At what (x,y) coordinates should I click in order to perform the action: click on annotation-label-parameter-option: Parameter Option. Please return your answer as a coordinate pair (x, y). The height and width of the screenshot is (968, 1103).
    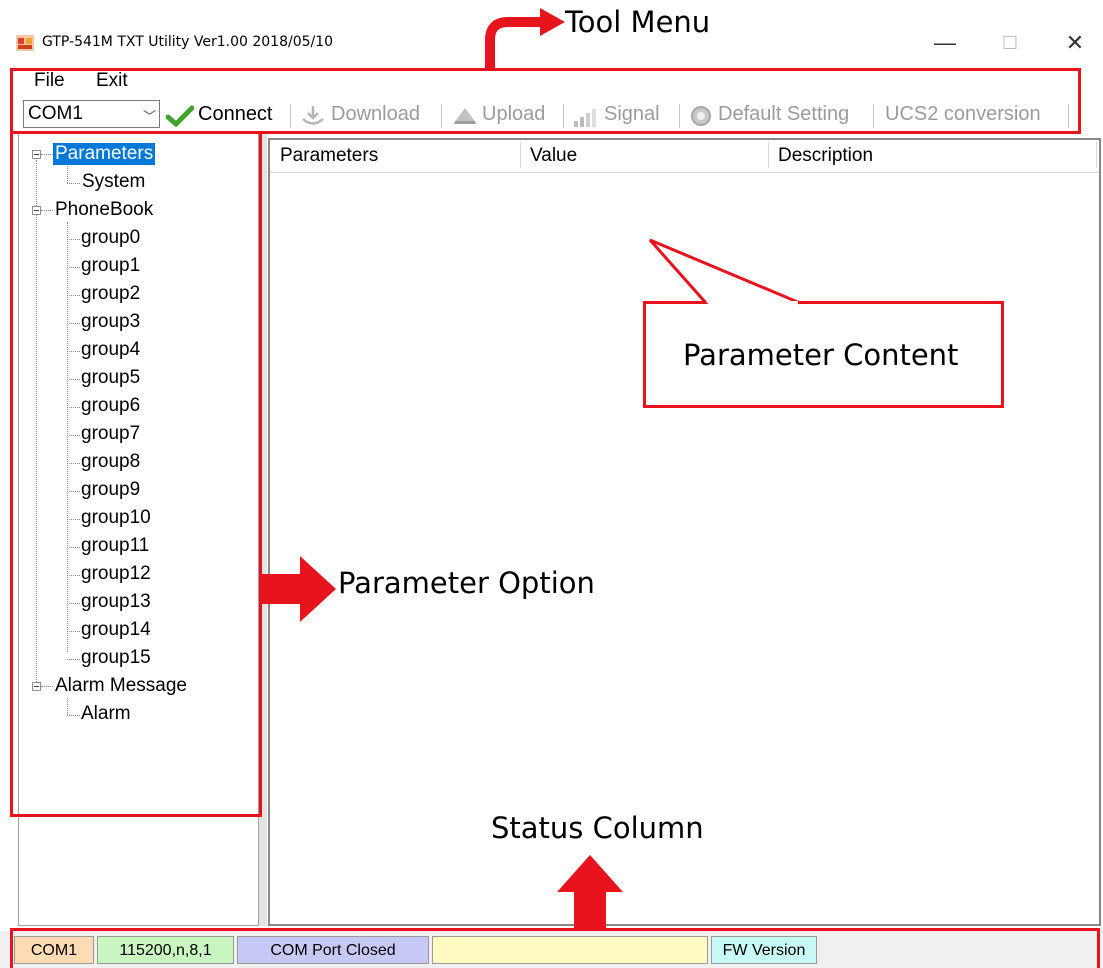
    Looking at the image, I should click on (466, 583).